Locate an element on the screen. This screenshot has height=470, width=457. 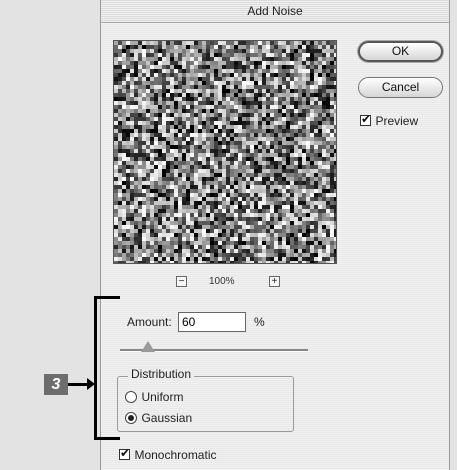
amount-label: Amount: is located at coordinates (149, 322).